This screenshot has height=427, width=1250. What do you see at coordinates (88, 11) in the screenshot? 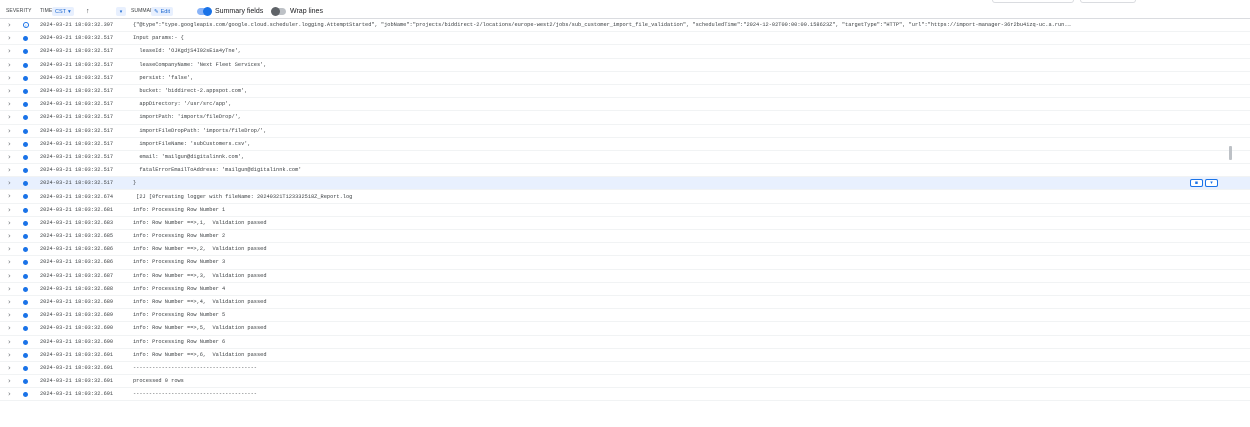
I see `arrow-up-icon: ↑` at bounding box center [88, 11].